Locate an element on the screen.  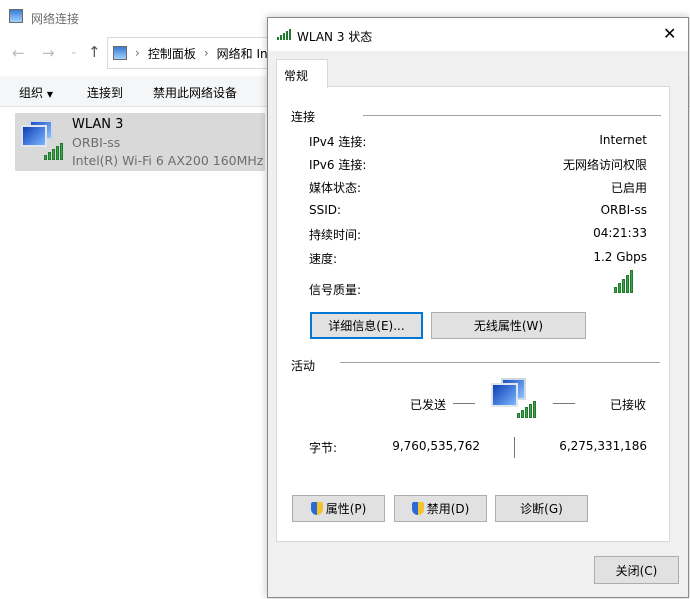
speed-label: 速度: is located at coordinates (323, 259).